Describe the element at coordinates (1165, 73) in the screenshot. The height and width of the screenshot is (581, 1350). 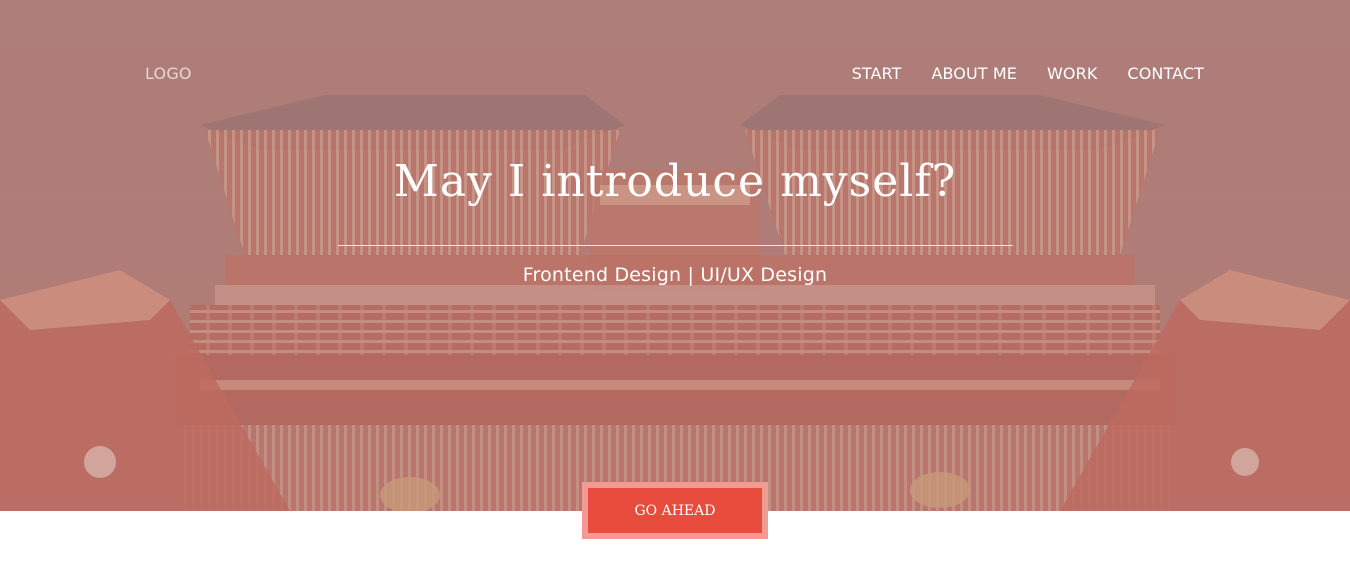
I see `nav-item-contact: CONTACT` at that location.